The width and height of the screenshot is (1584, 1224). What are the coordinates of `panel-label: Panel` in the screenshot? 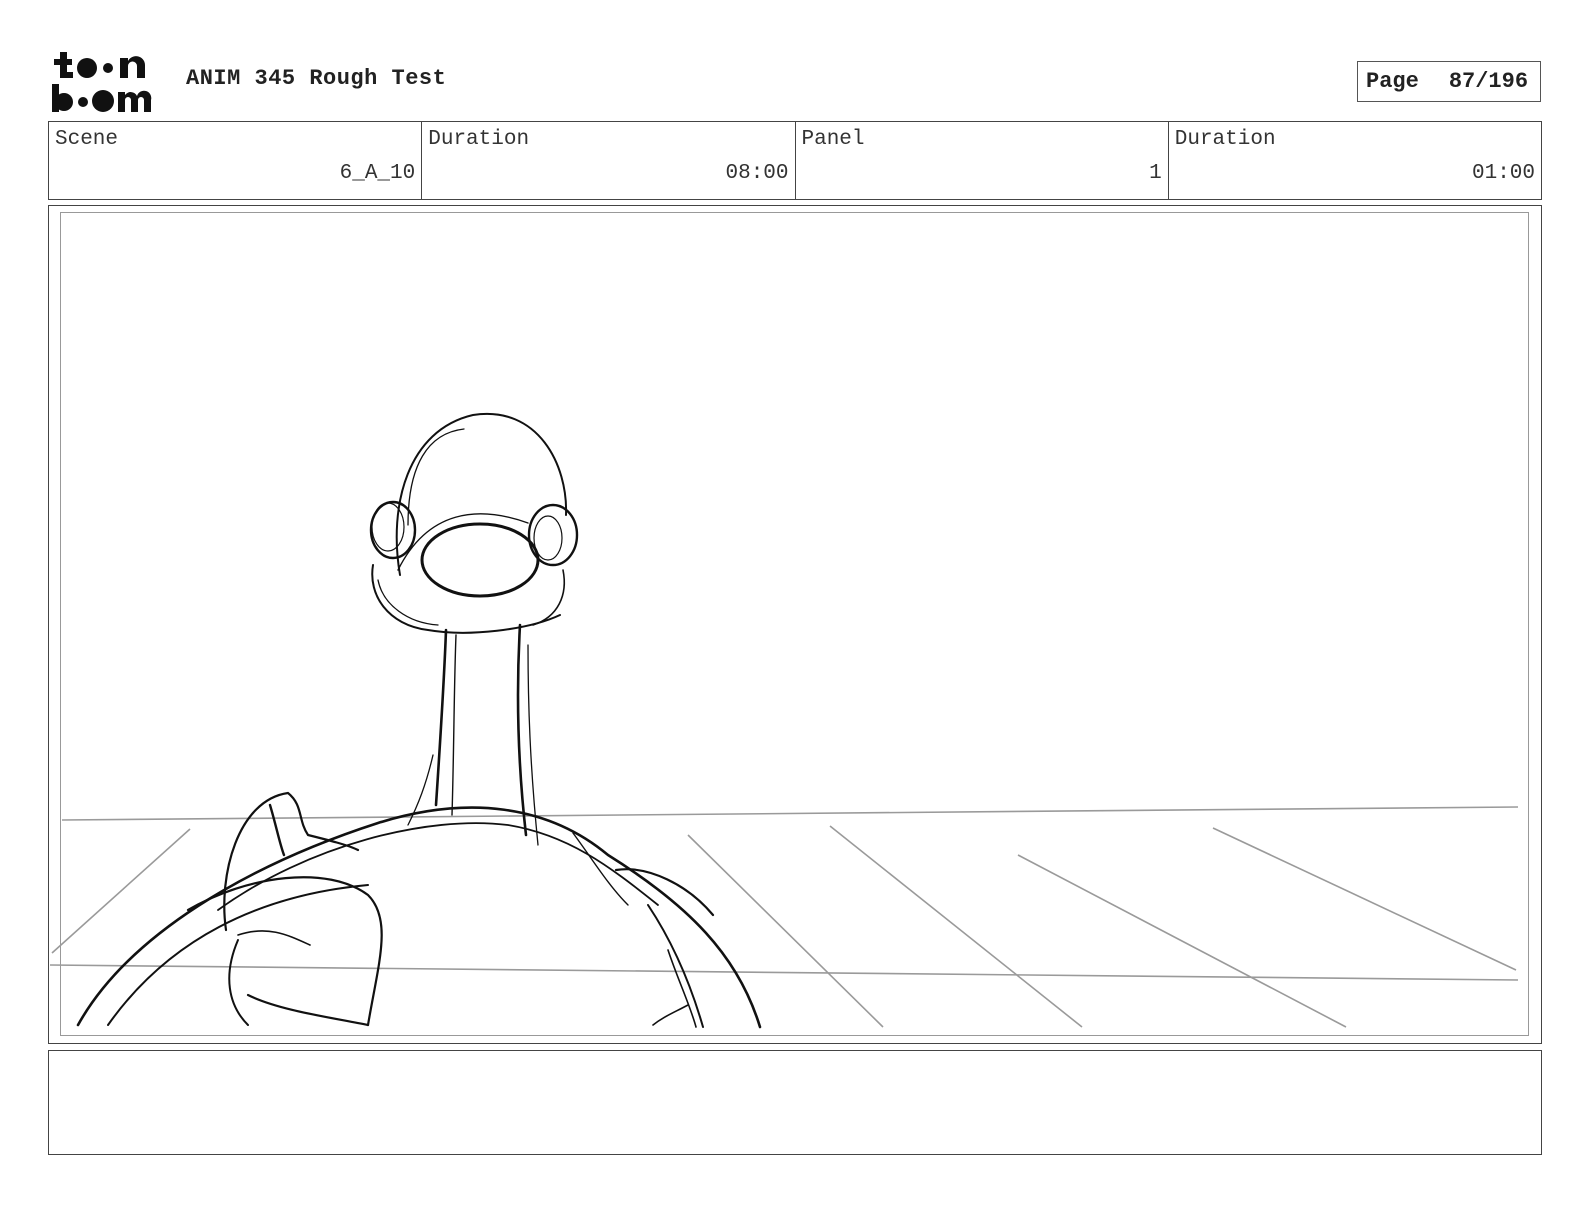 It's located at (833, 139).